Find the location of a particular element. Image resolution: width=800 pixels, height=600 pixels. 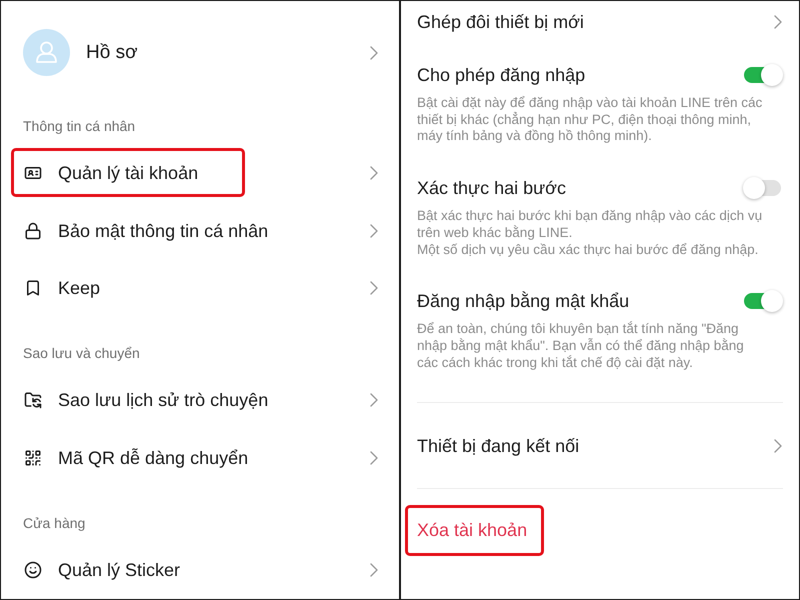

menu-item-label: Keep is located at coordinates (79, 288).